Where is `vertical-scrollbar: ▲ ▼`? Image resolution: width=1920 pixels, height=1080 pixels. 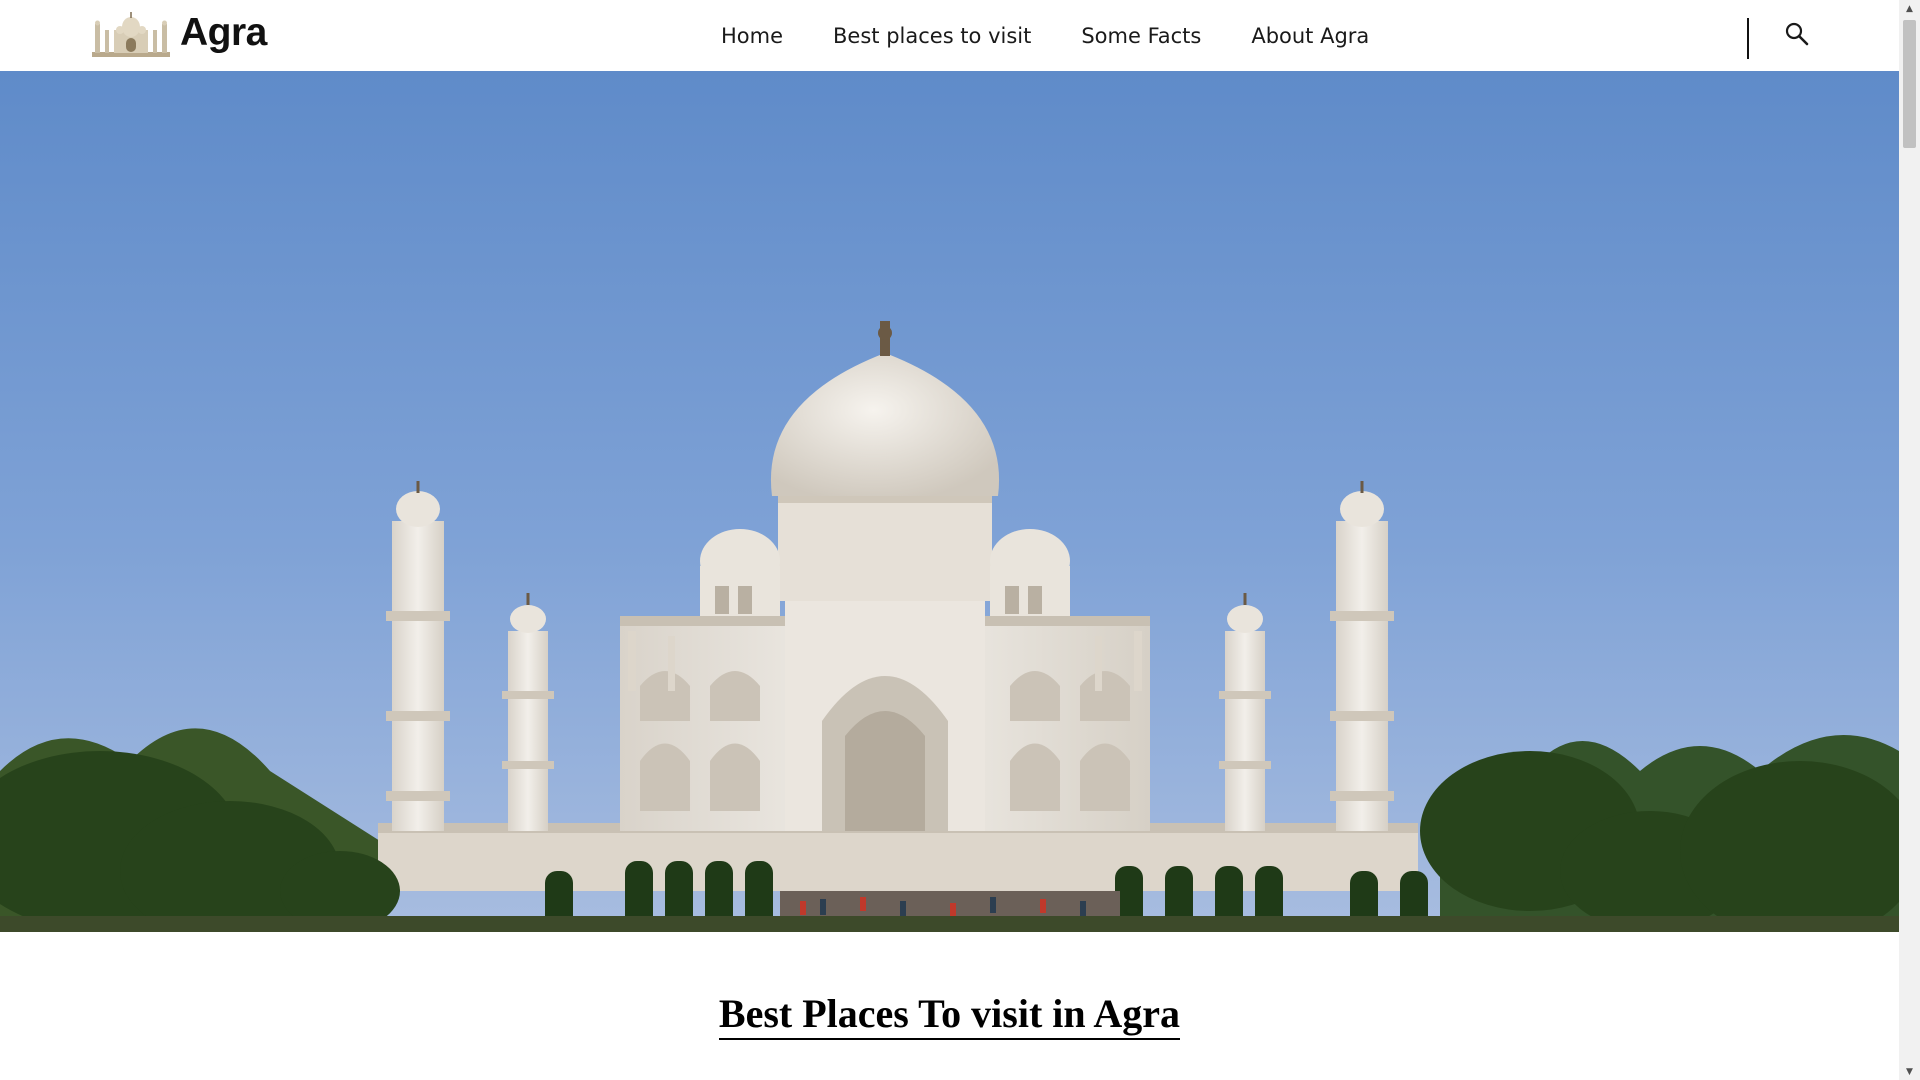 vertical-scrollbar: ▲ ▼ is located at coordinates (1909, 540).